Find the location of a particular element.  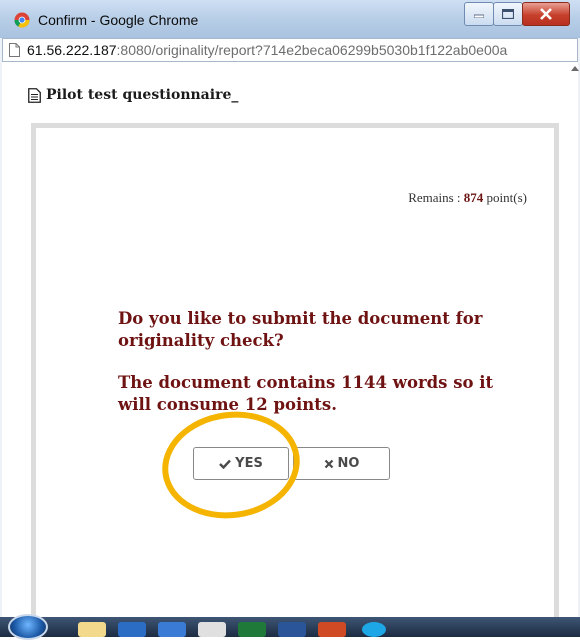

remains-unit: point(s) is located at coordinates (505, 197).